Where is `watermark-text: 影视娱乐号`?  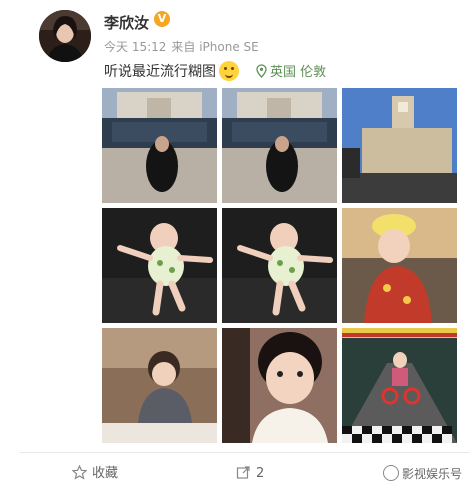
watermark-text: 影视娱乐号 is located at coordinates (431, 474).